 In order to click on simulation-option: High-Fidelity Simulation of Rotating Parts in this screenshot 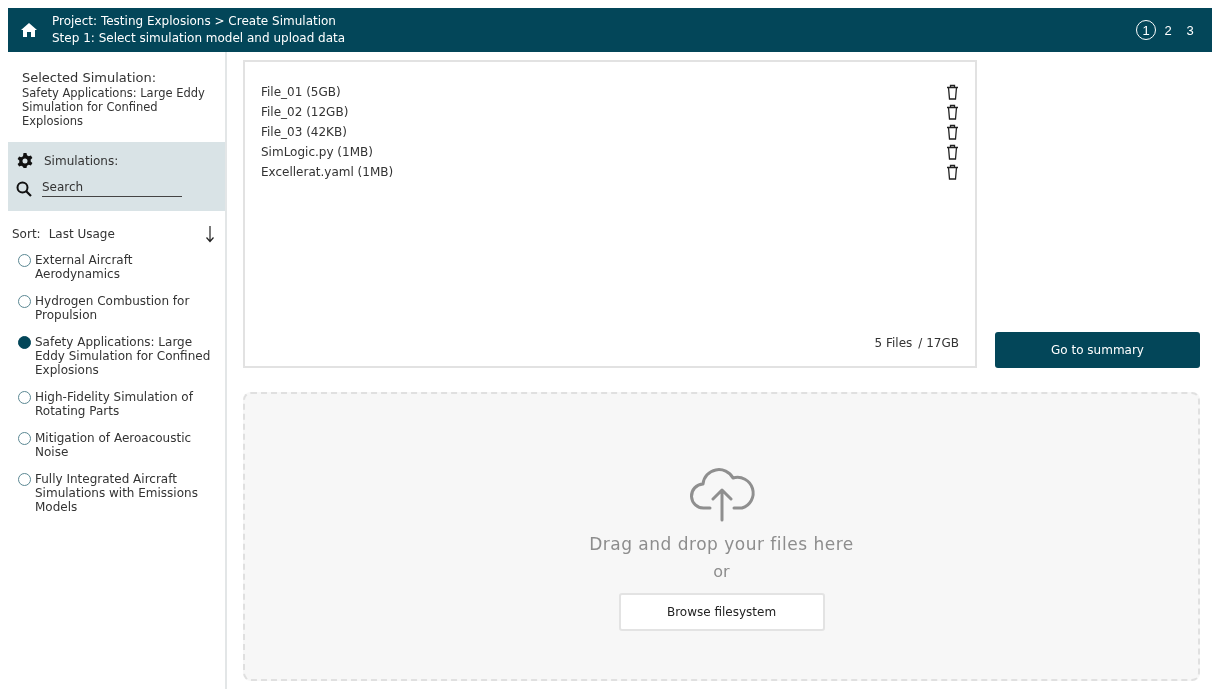, I will do `click(126, 404)`.